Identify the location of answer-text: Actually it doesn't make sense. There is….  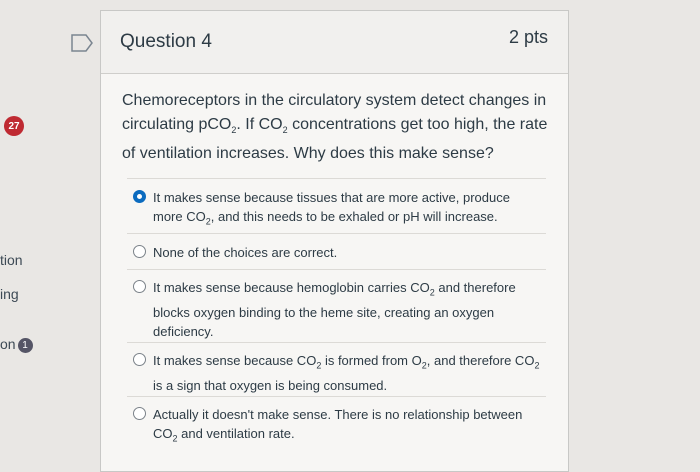
(338, 425).